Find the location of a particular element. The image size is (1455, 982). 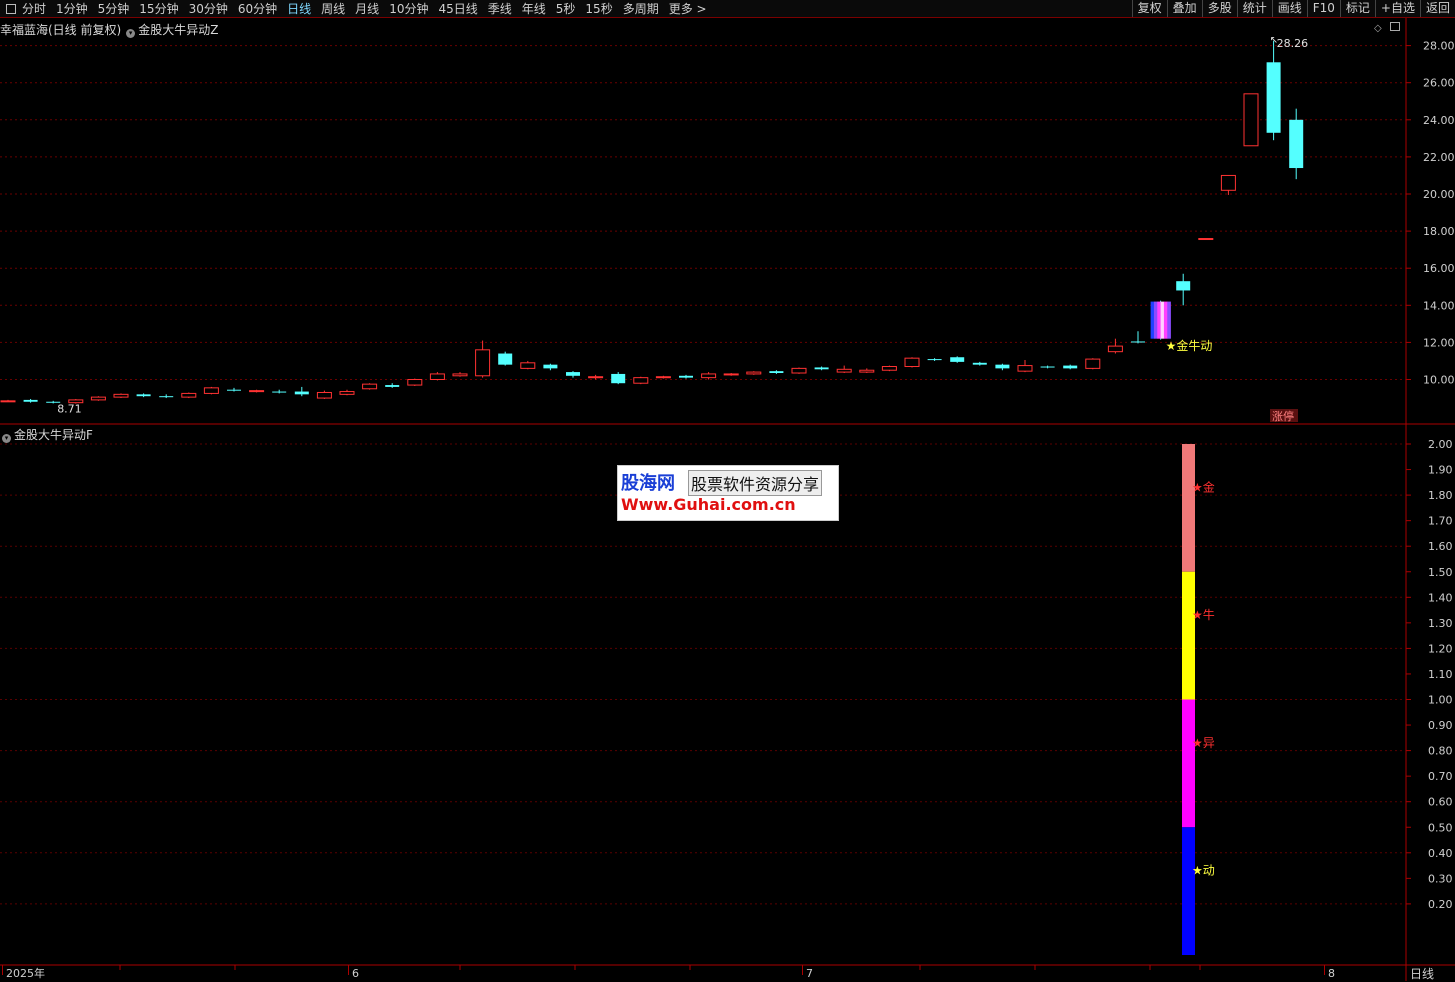

watermark-brand: 股海网 is located at coordinates (648, 483).